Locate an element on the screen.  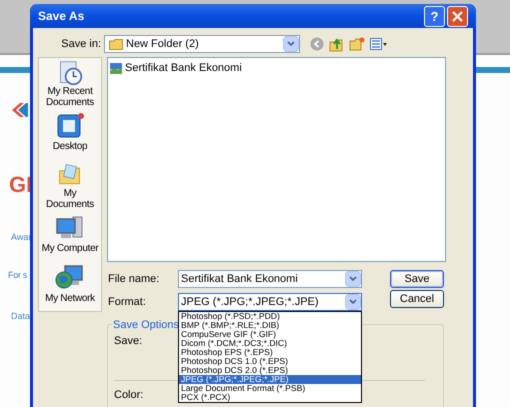
file-name-field: Sertifikat Bank Ekonomi is located at coordinates (270, 279).